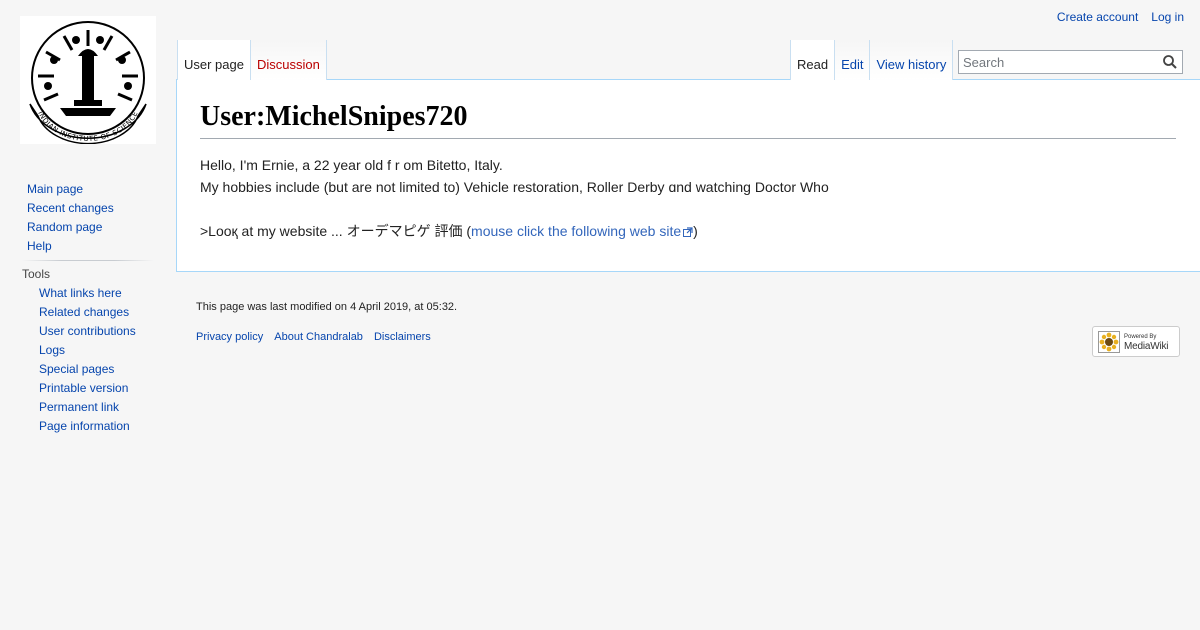 The height and width of the screenshot is (630, 1200). What do you see at coordinates (87, 331) in the screenshot?
I see `tool-user-contributions: User contributions` at bounding box center [87, 331].